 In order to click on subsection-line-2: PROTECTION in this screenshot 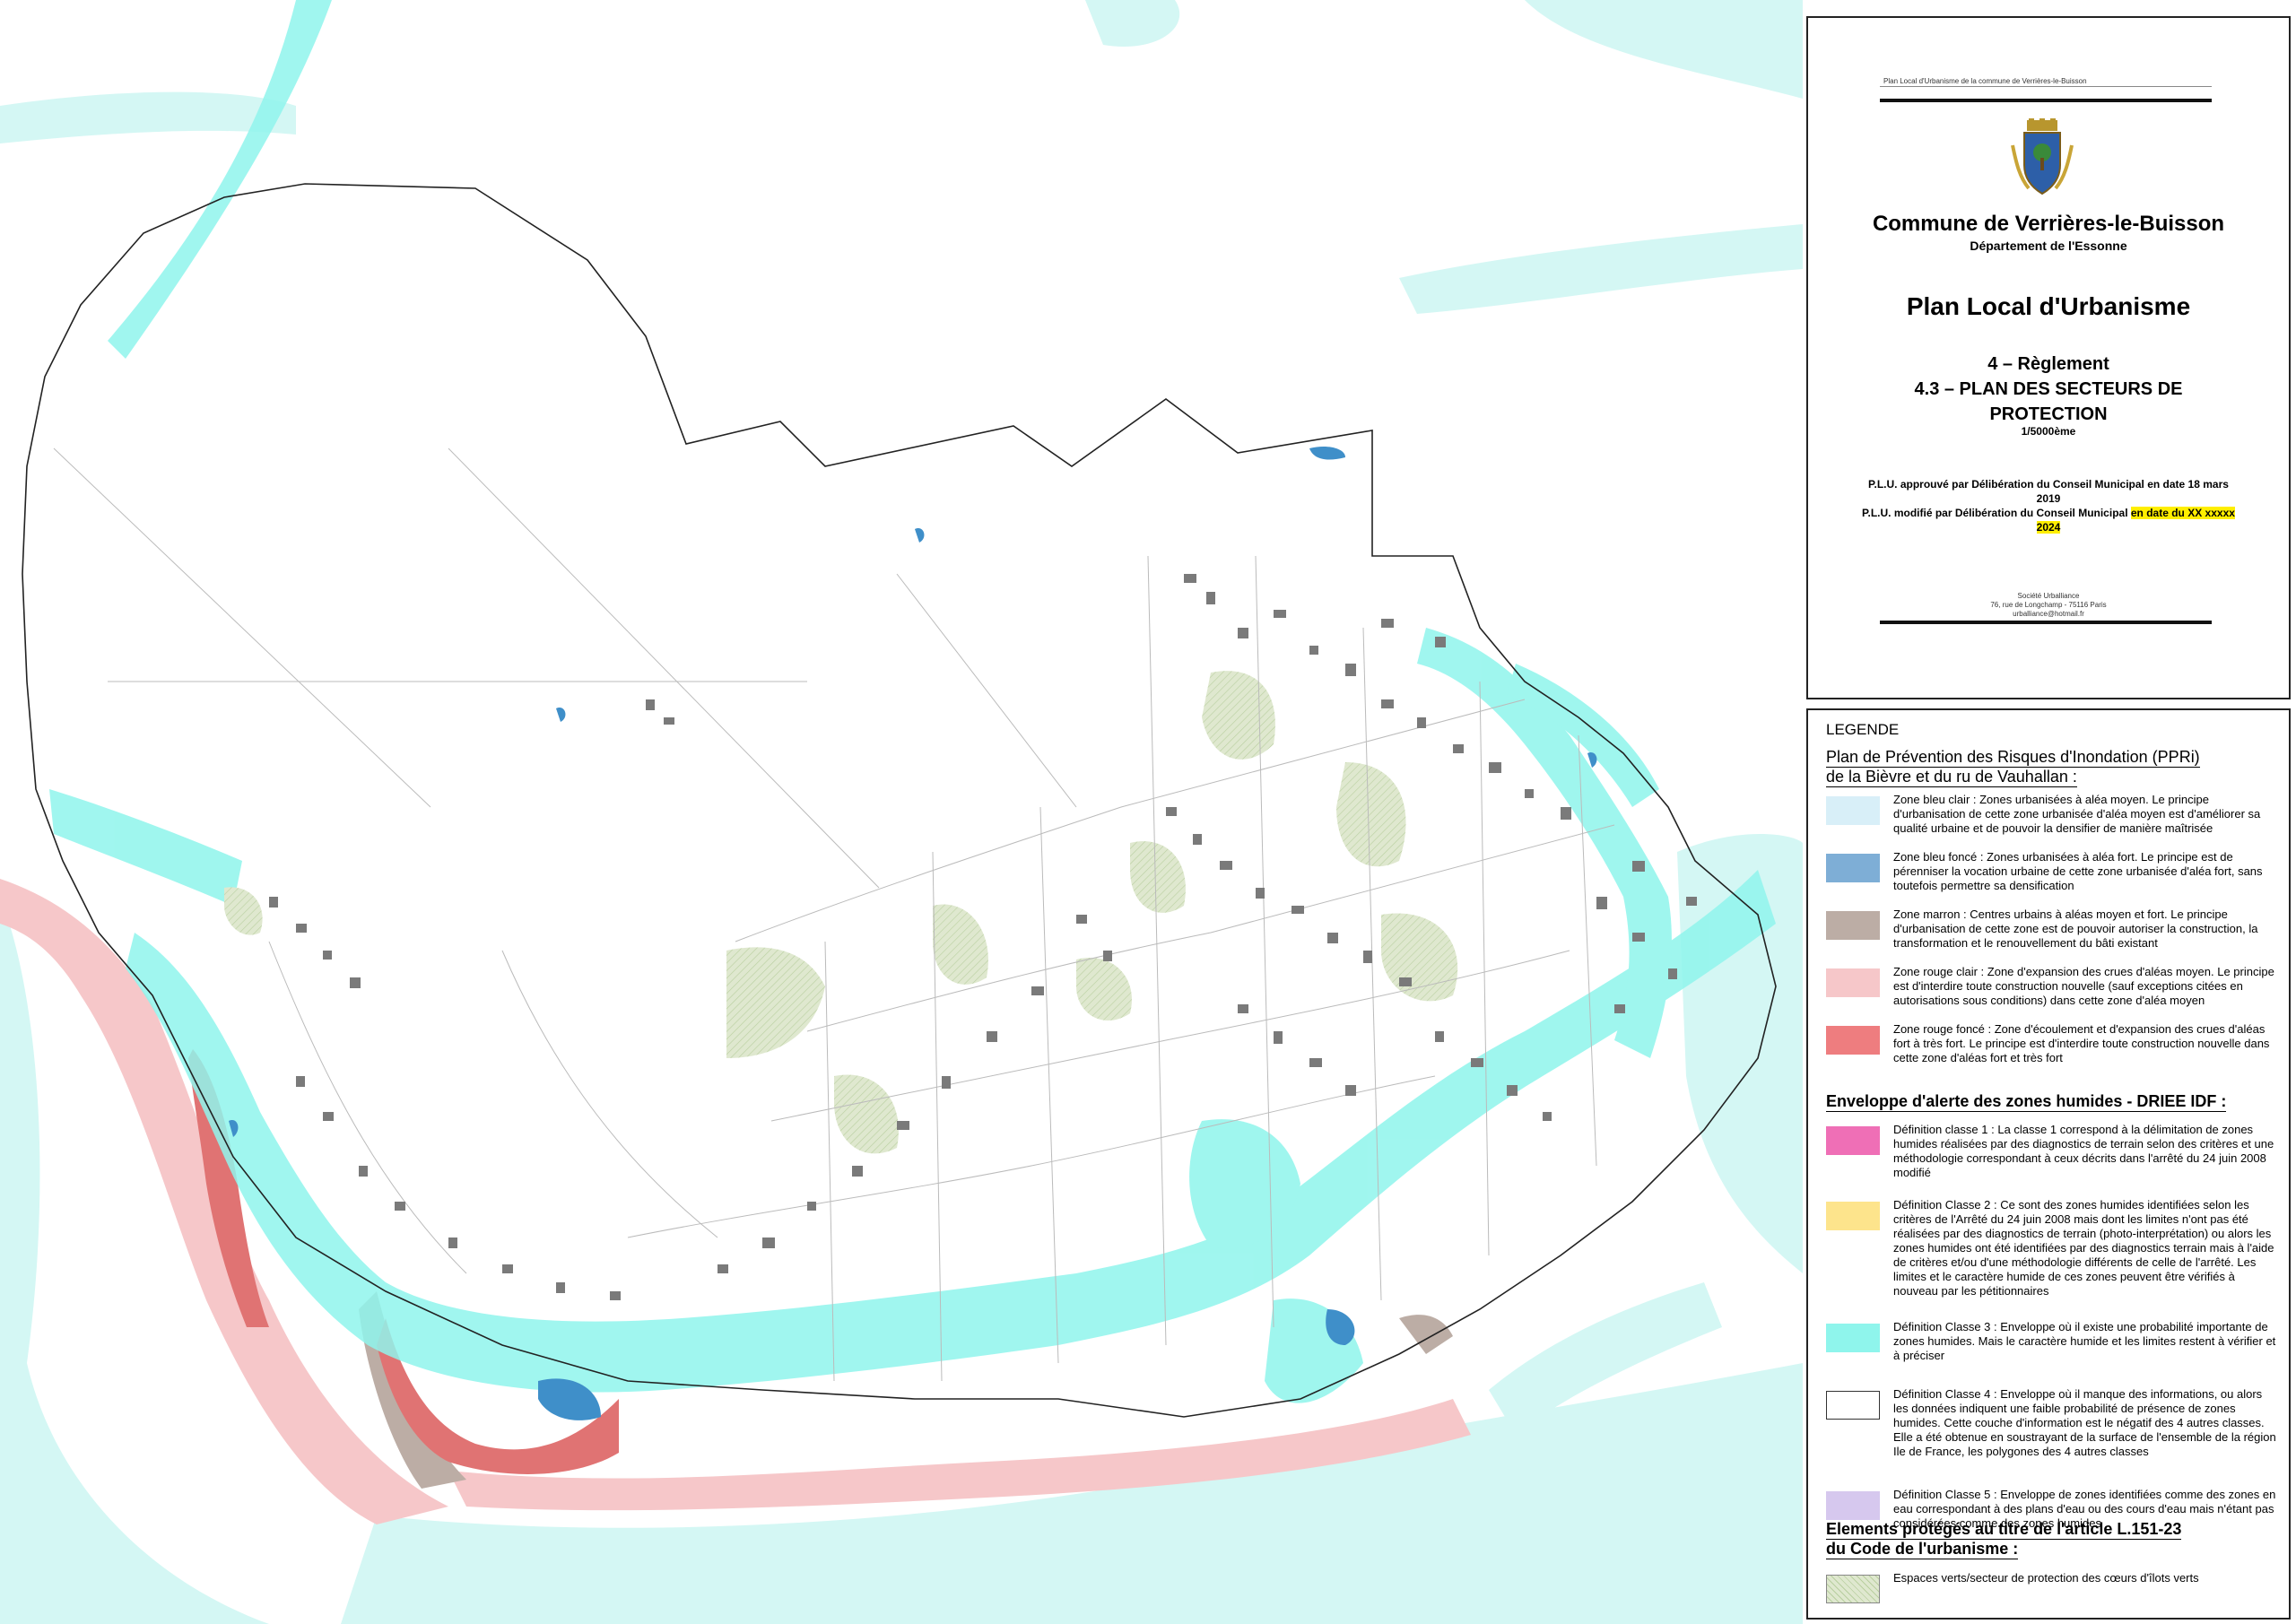, I will do `click(2048, 414)`.